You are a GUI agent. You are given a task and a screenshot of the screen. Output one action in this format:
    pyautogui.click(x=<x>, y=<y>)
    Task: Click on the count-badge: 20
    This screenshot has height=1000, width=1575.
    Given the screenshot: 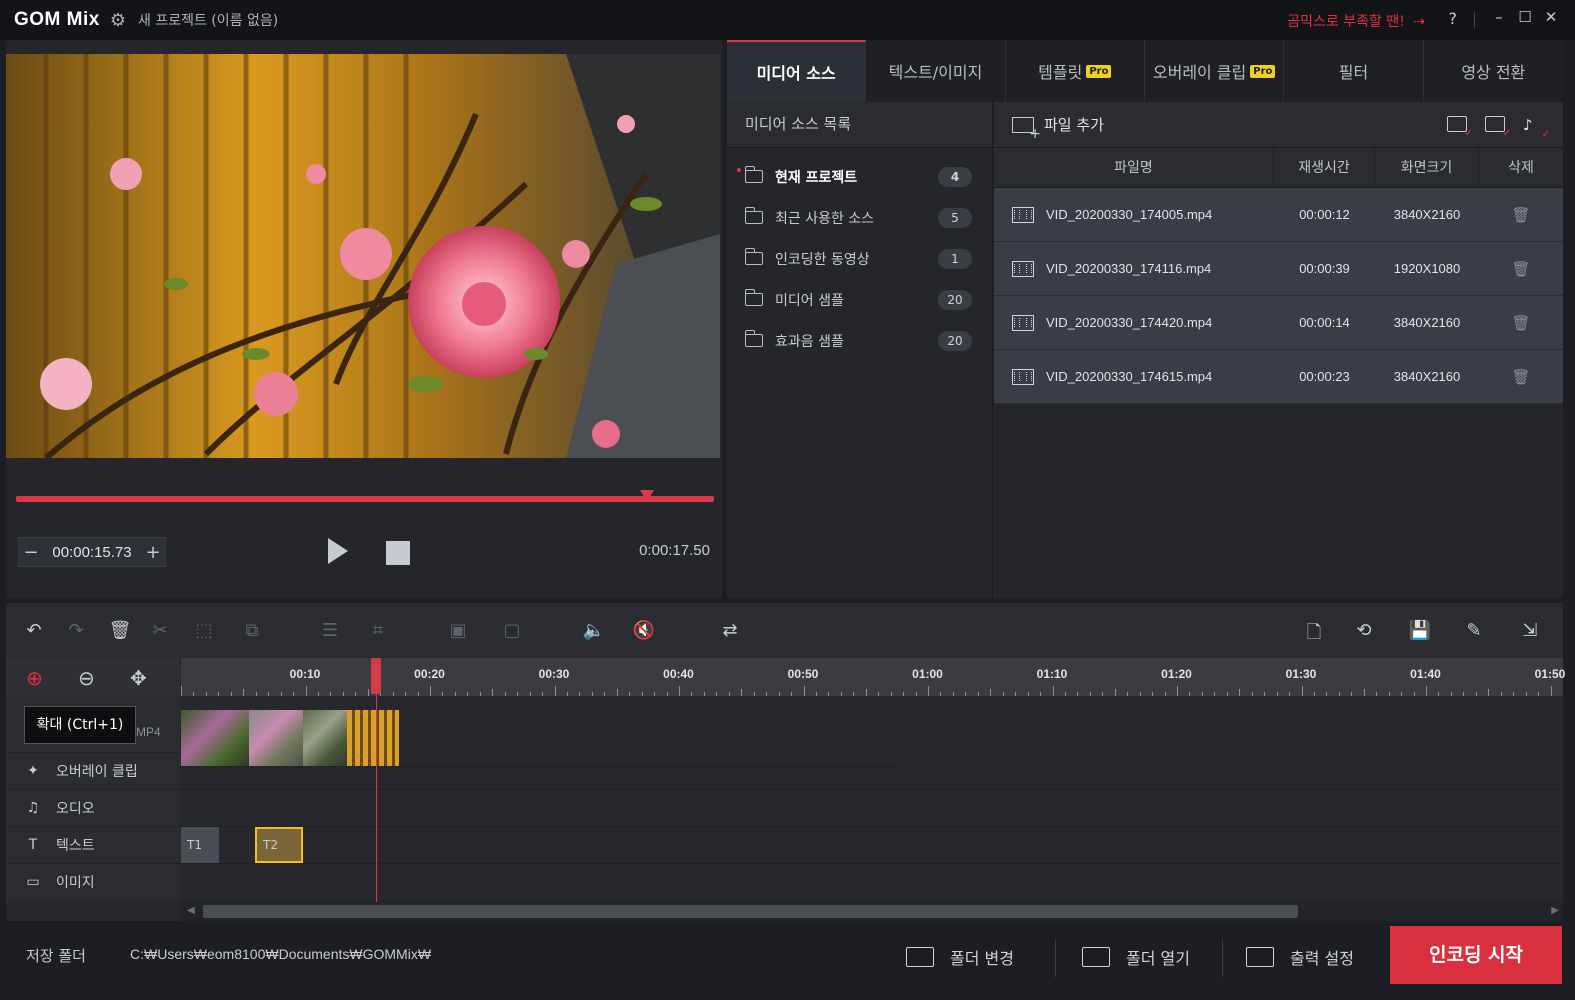 What is the action you would take?
    pyautogui.click(x=955, y=340)
    